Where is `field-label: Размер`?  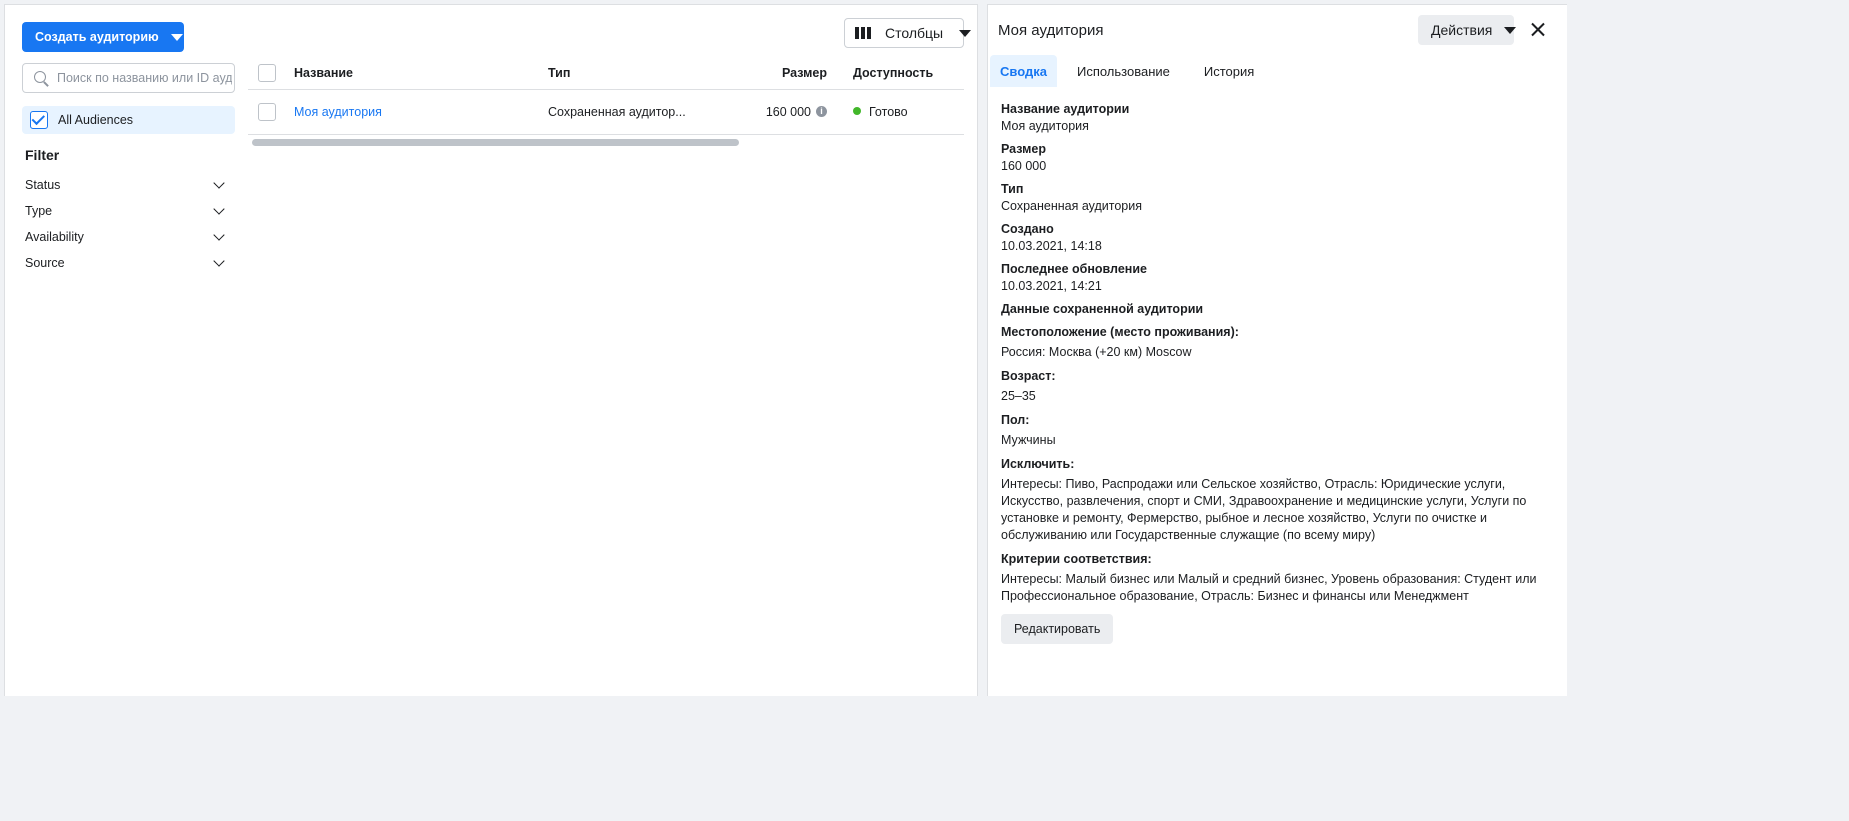
field-label: Размер is located at coordinates (1024, 149).